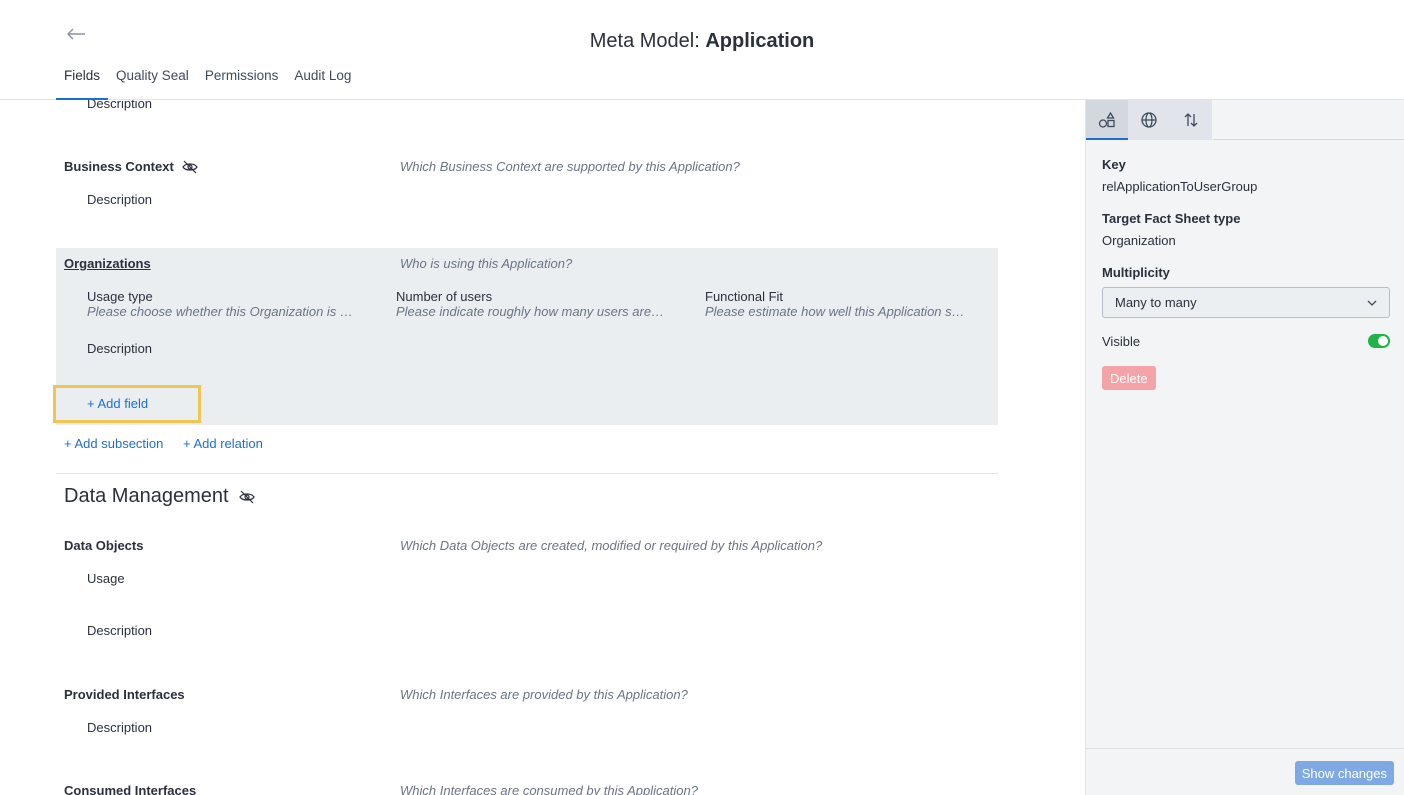  I want to click on relation-hint: Who is using this Application?, so click(486, 263).